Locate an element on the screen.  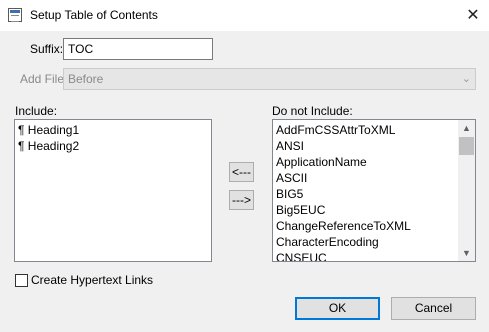
suffix-input: TOC is located at coordinates (138, 49).